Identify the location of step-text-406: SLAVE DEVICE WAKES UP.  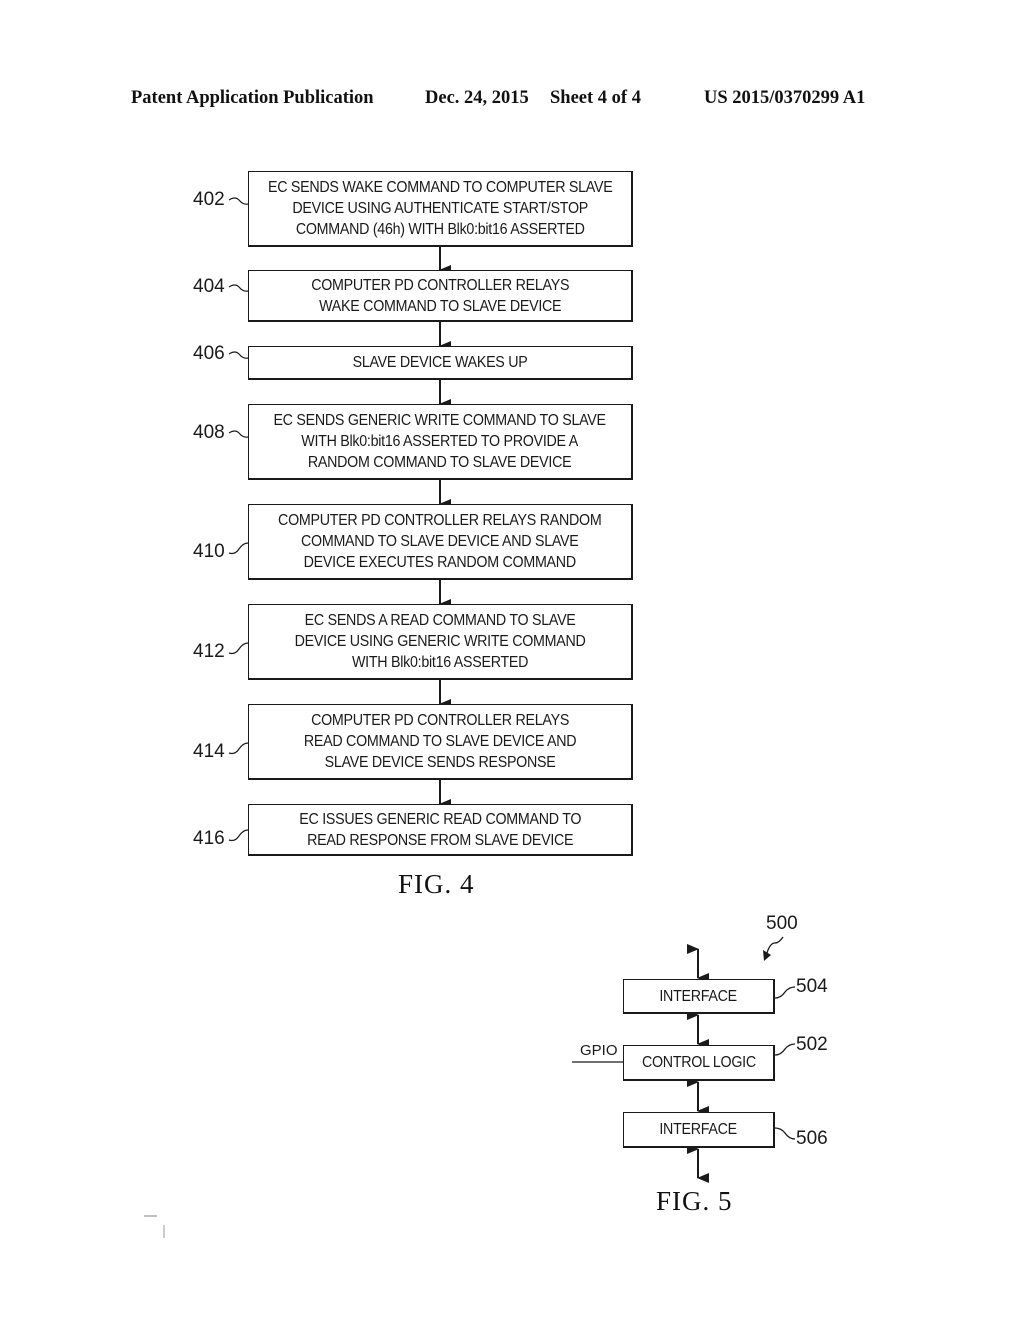
(440, 362).